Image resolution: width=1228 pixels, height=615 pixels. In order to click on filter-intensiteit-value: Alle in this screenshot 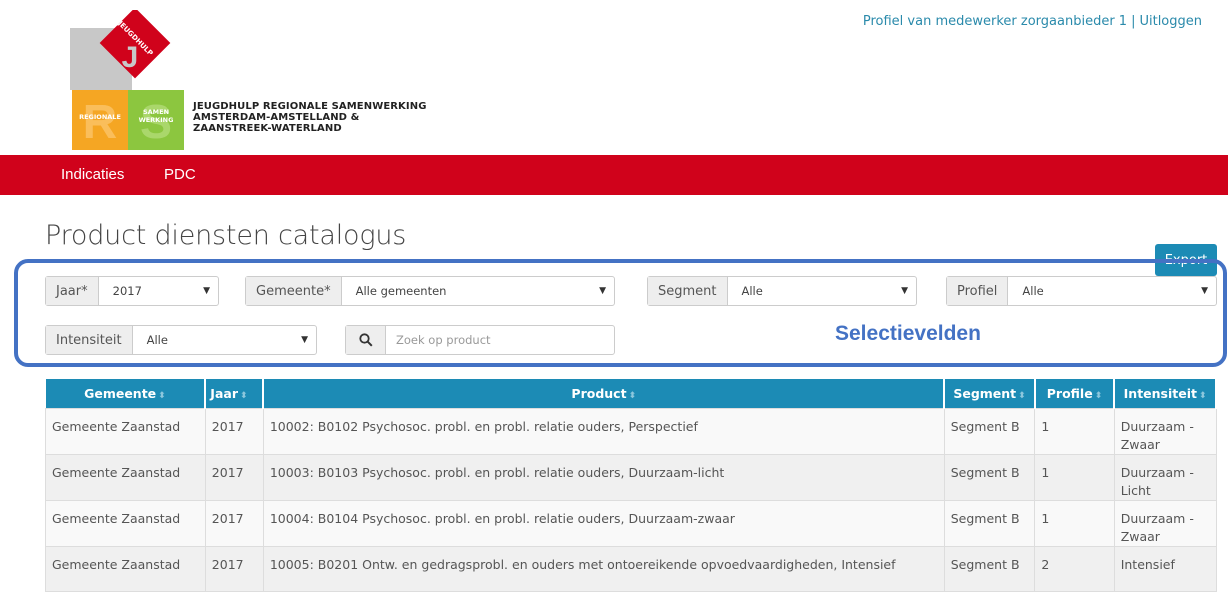, I will do `click(157, 340)`.